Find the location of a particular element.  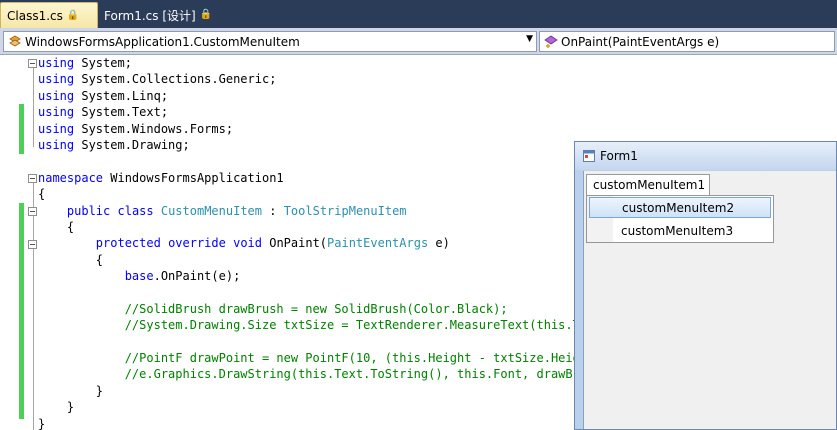

document-tab-strip: Class1.cs 🔒 Form1.cs [设计] 🔒 is located at coordinates (418, 14).